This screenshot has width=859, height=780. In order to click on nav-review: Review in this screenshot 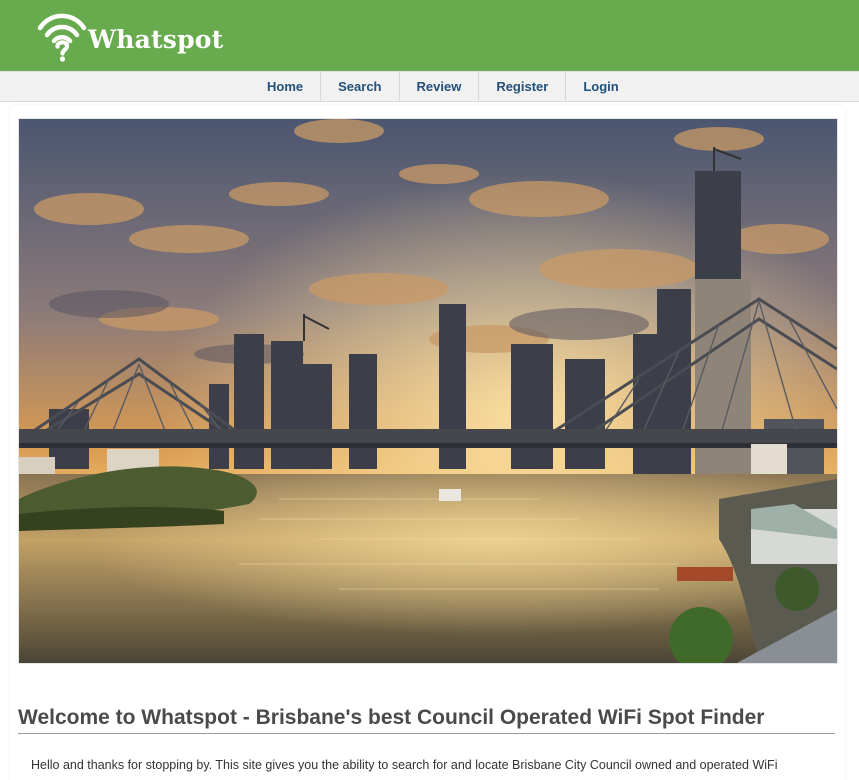, I will do `click(440, 86)`.